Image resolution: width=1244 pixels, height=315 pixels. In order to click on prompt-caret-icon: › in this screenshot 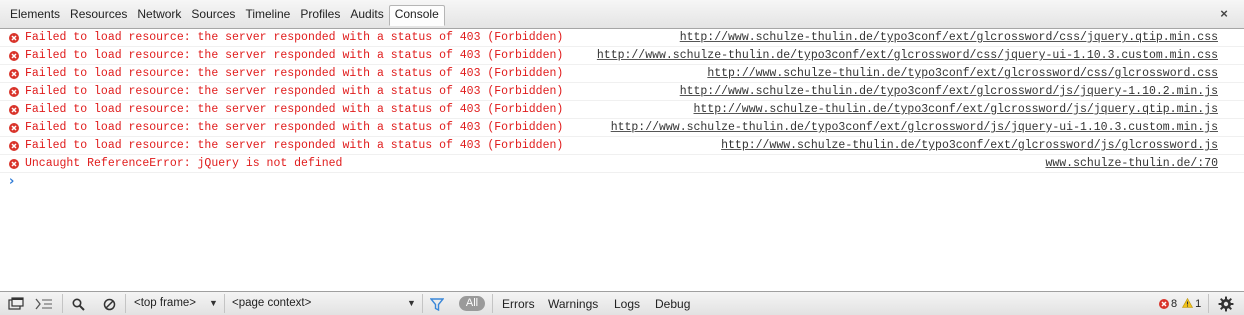, I will do `click(12, 181)`.